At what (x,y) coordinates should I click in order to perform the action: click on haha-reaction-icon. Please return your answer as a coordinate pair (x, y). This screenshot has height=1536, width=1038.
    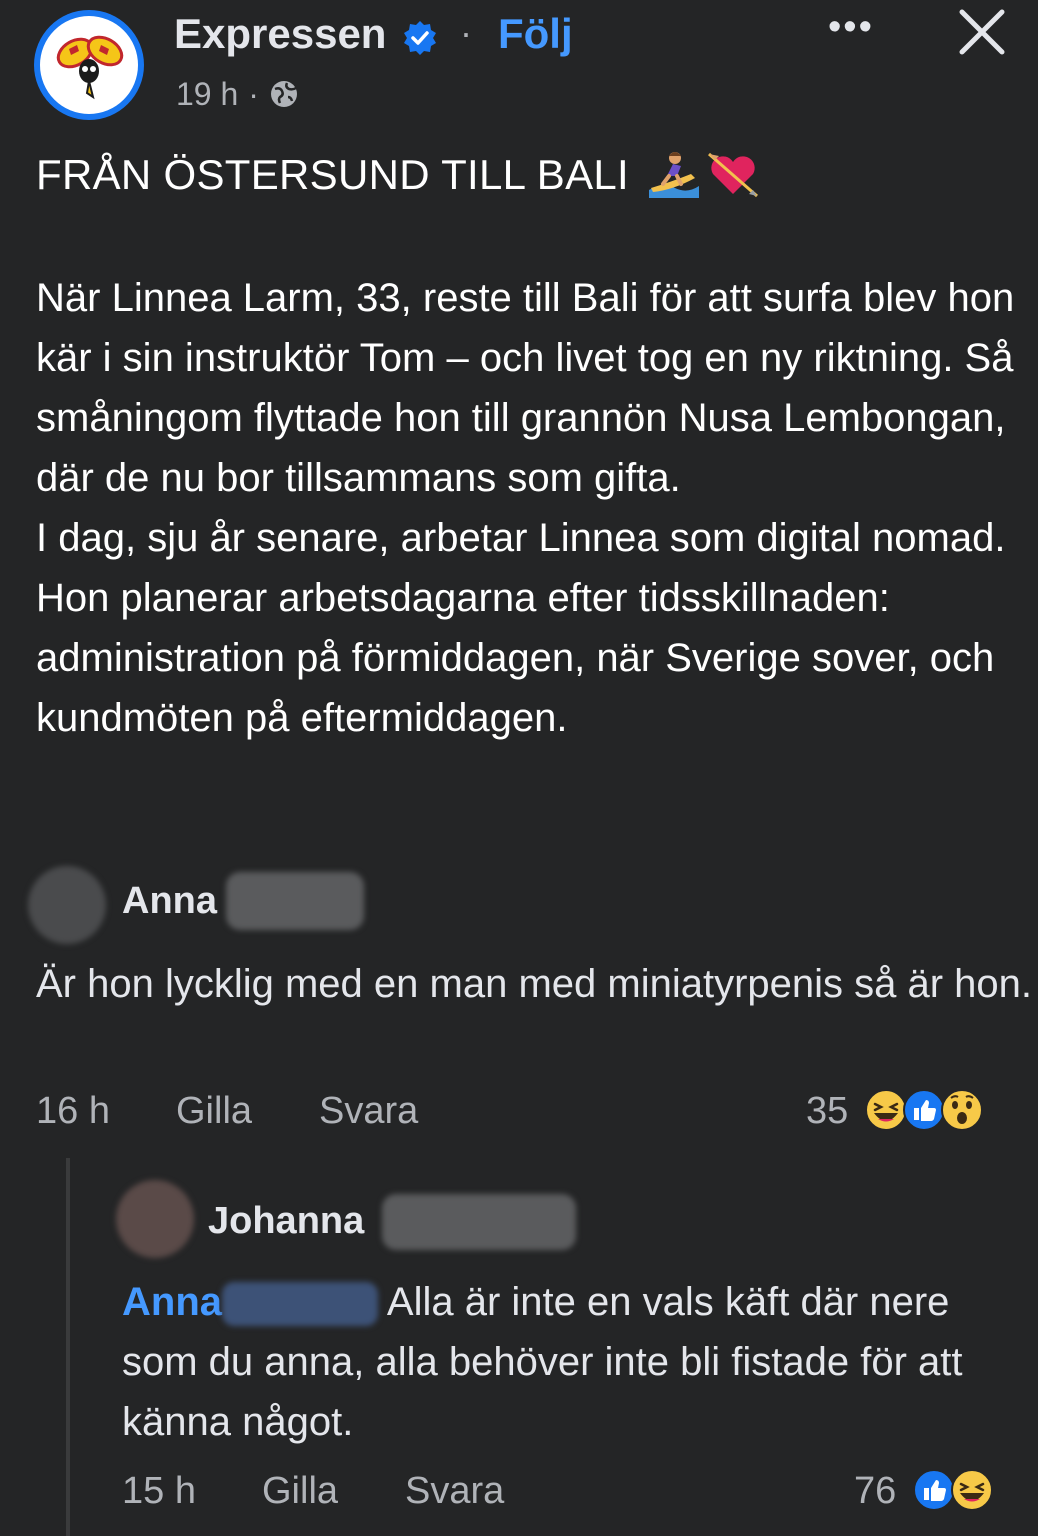
    Looking at the image, I should click on (972, 1490).